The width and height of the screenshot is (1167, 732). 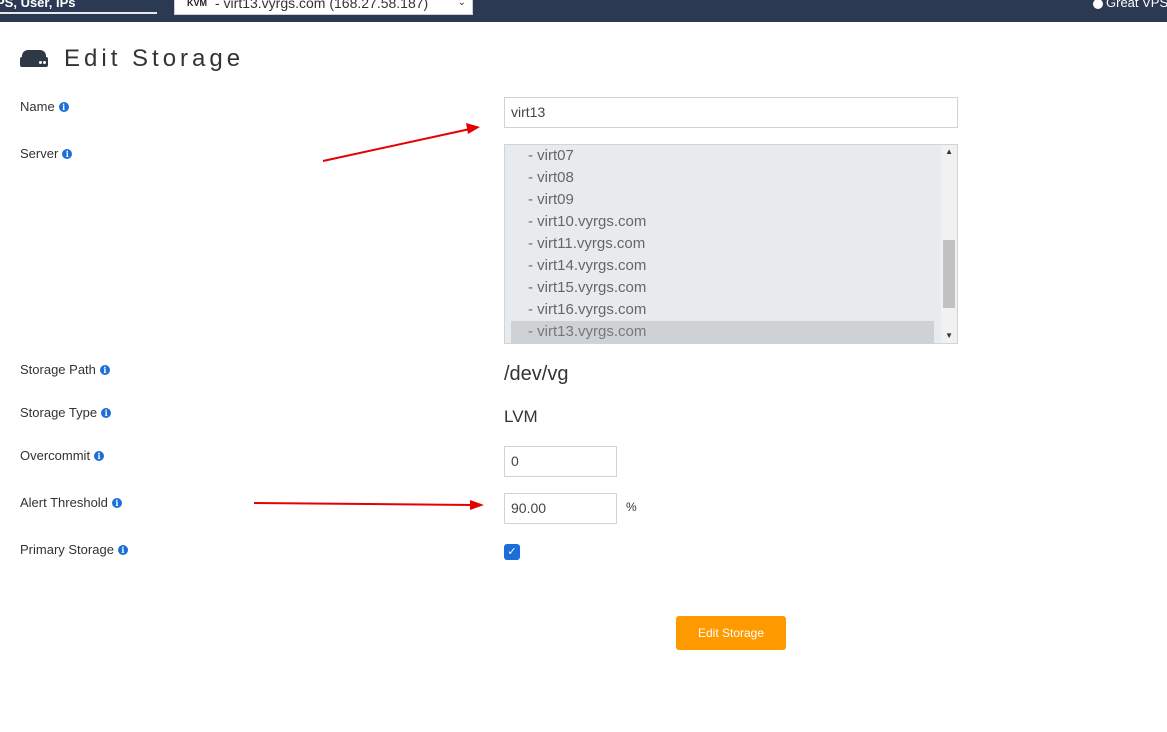 What do you see at coordinates (154, 58) in the screenshot?
I see `page-title: Edit Storage` at bounding box center [154, 58].